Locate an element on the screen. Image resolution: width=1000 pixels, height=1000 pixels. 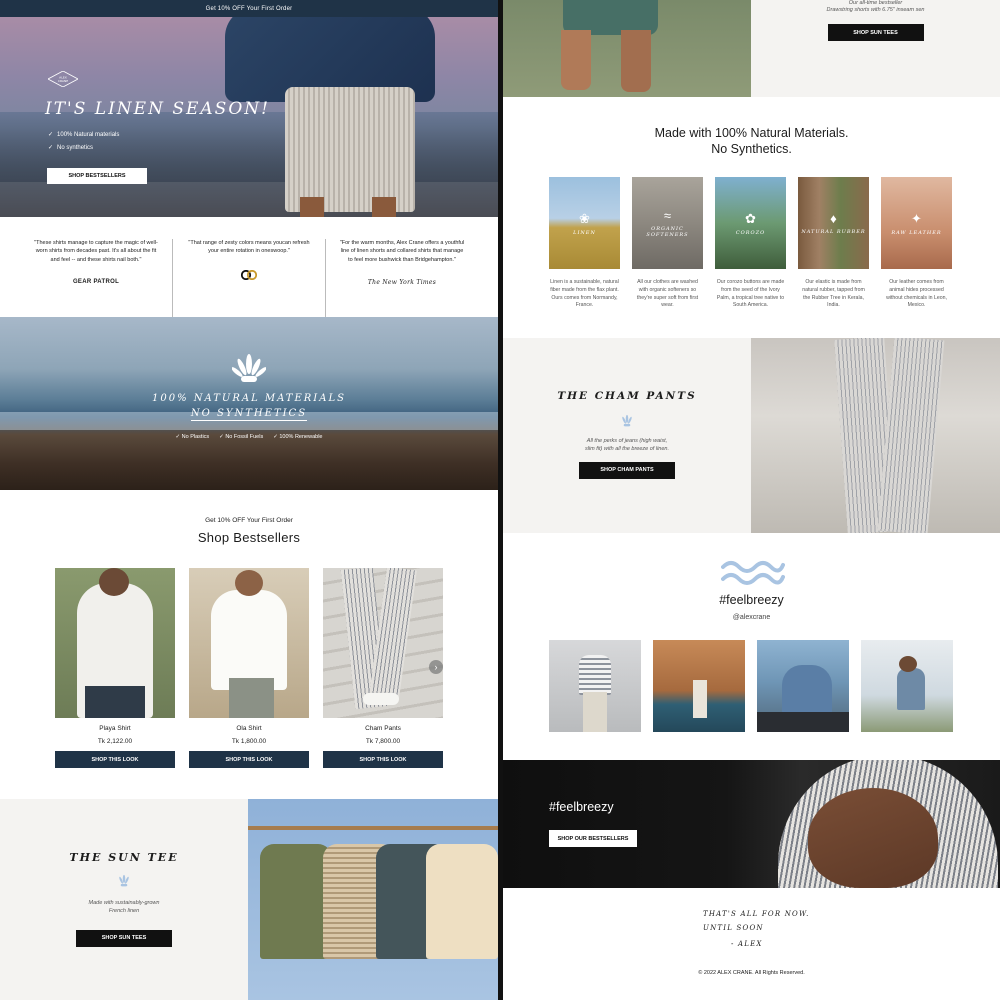
shorts-line-2: Drawstring shorts with 6.75" inseam sen is located at coordinates (875, 10).